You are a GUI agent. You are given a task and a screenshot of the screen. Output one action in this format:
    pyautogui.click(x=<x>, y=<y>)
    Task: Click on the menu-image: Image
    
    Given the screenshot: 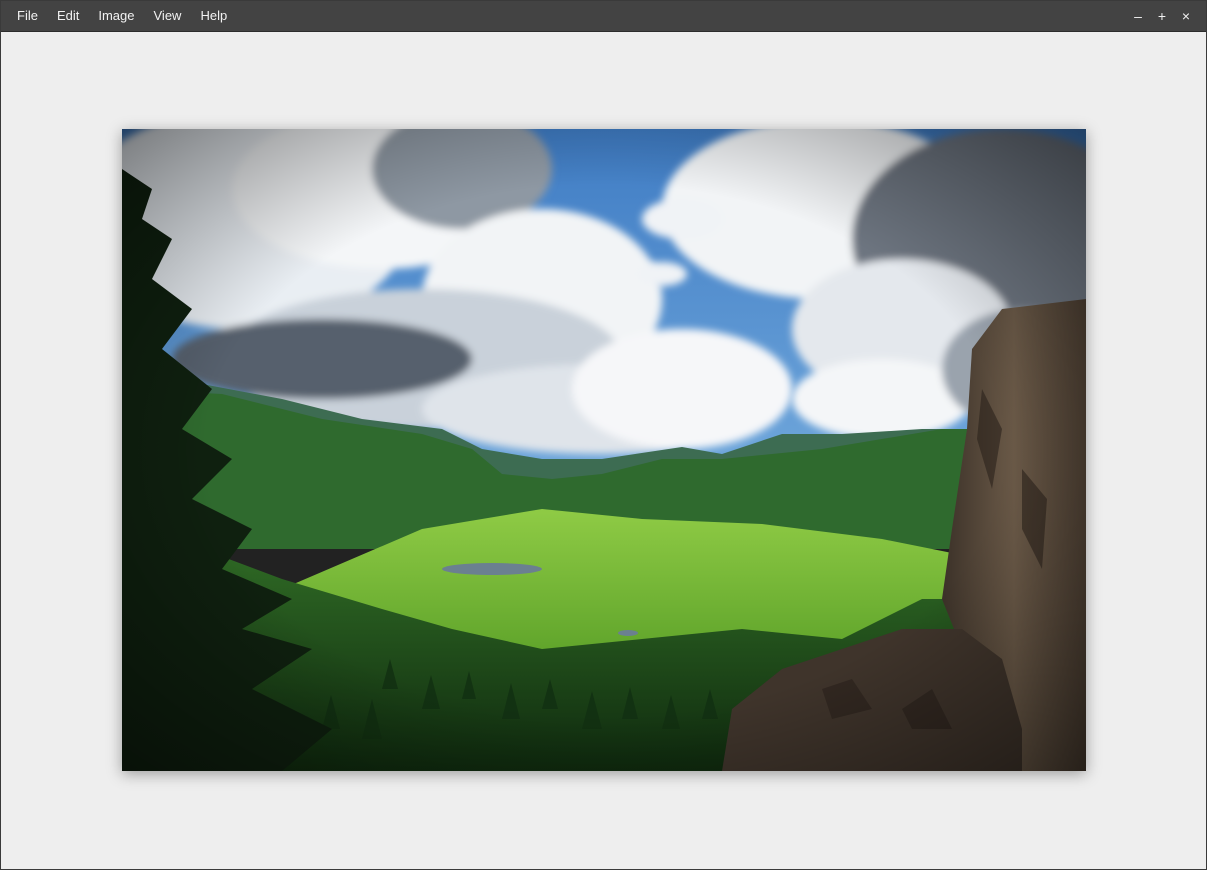 What is the action you would take?
    pyautogui.click(x=116, y=16)
    